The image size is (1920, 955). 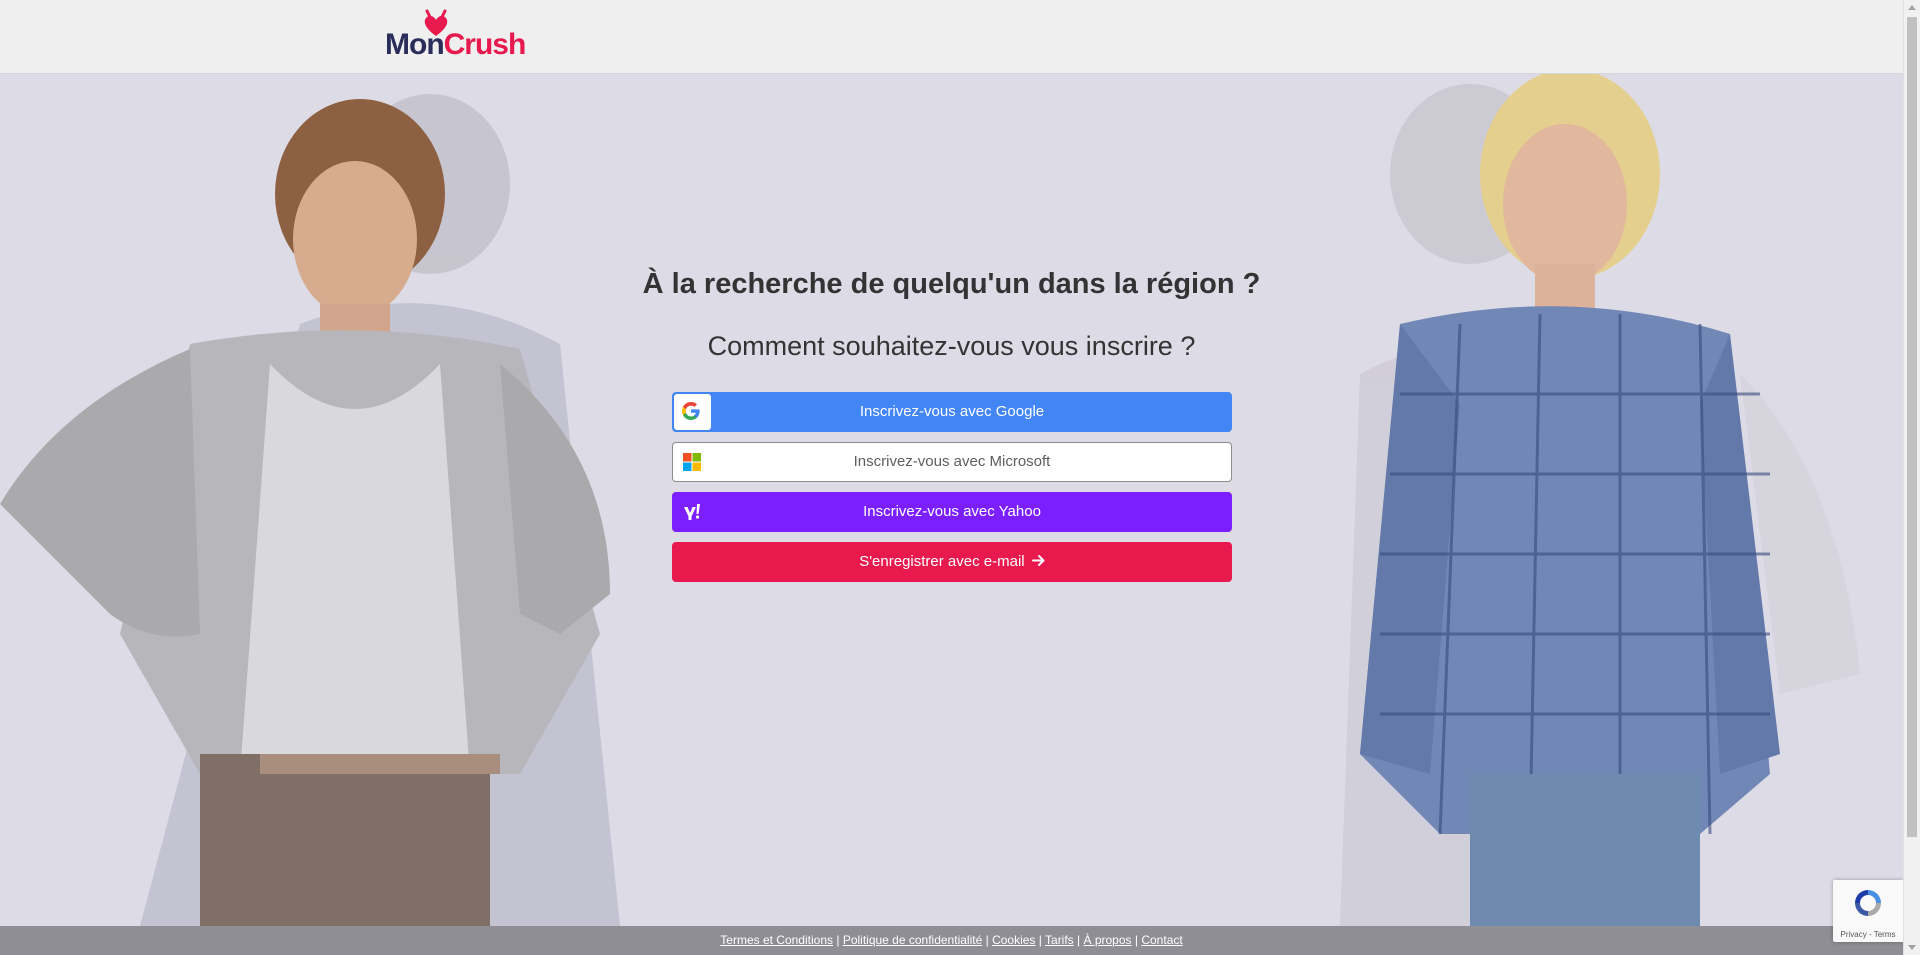 I want to click on signup-email-button: S'enregistrer avec e-mail, so click(x=952, y=562).